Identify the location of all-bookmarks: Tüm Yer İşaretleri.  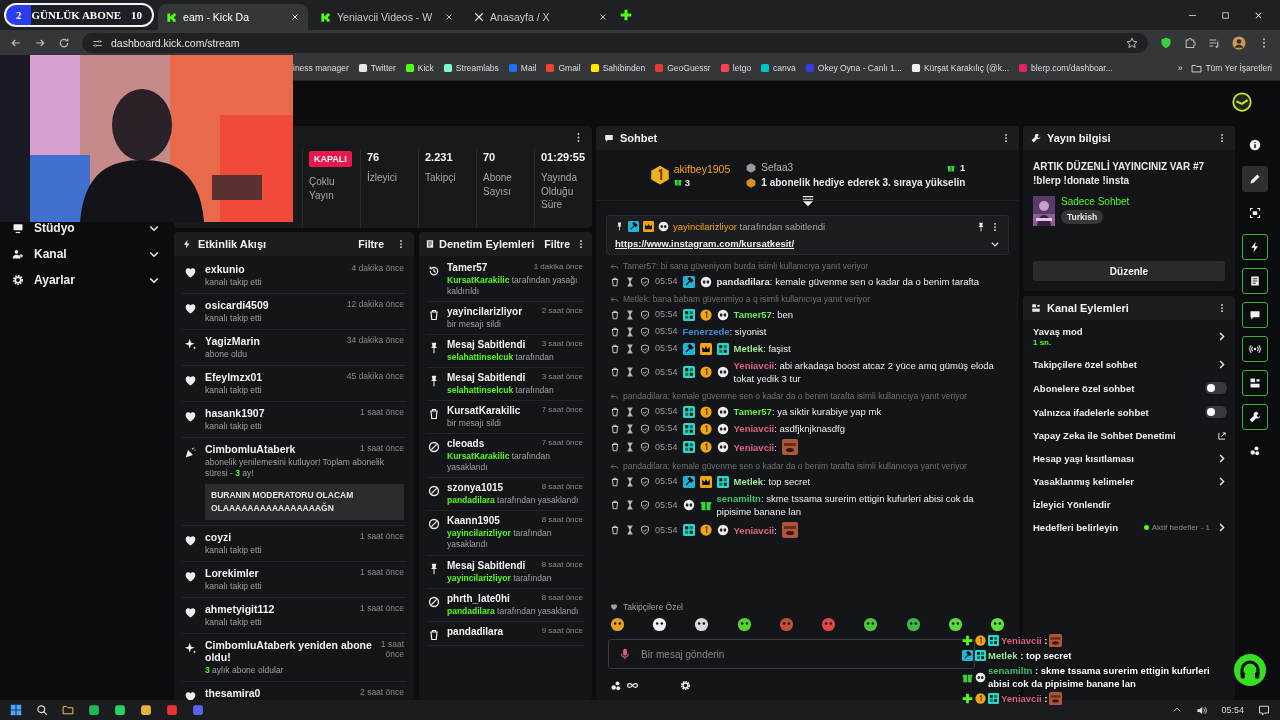
(1231, 68).